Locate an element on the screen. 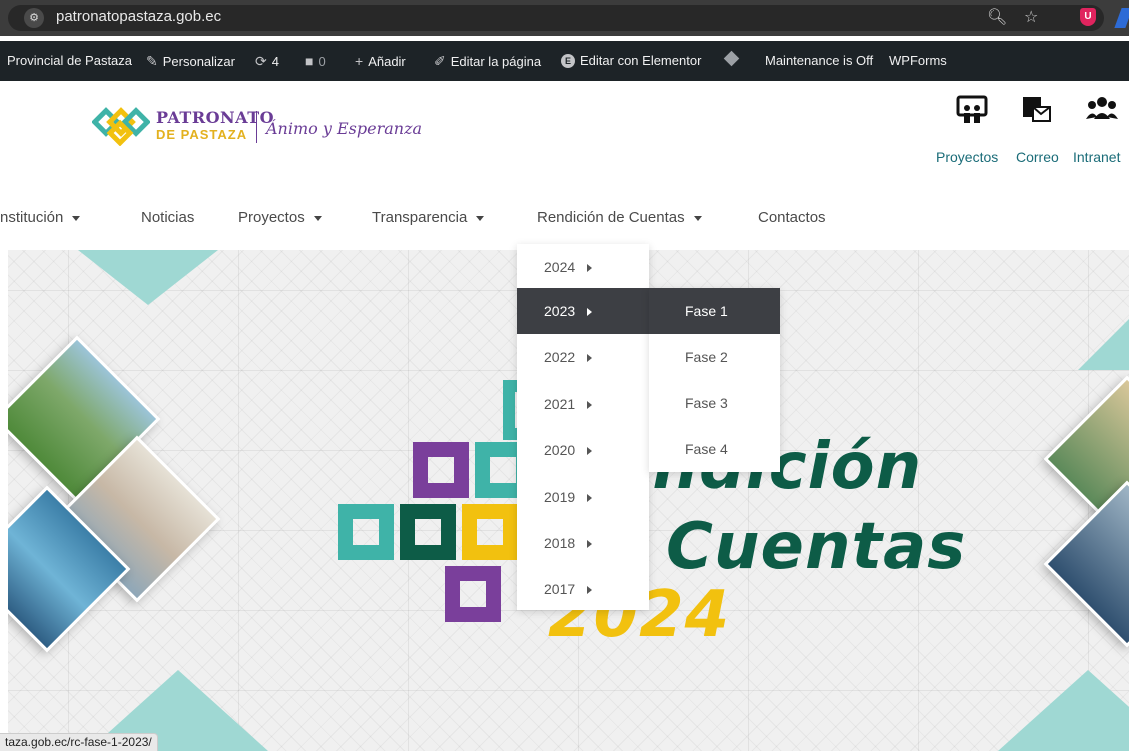 The width and height of the screenshot is (1129, 751). admin-site-link: Provincial de Pastaza is located at coordinates (69, 60).